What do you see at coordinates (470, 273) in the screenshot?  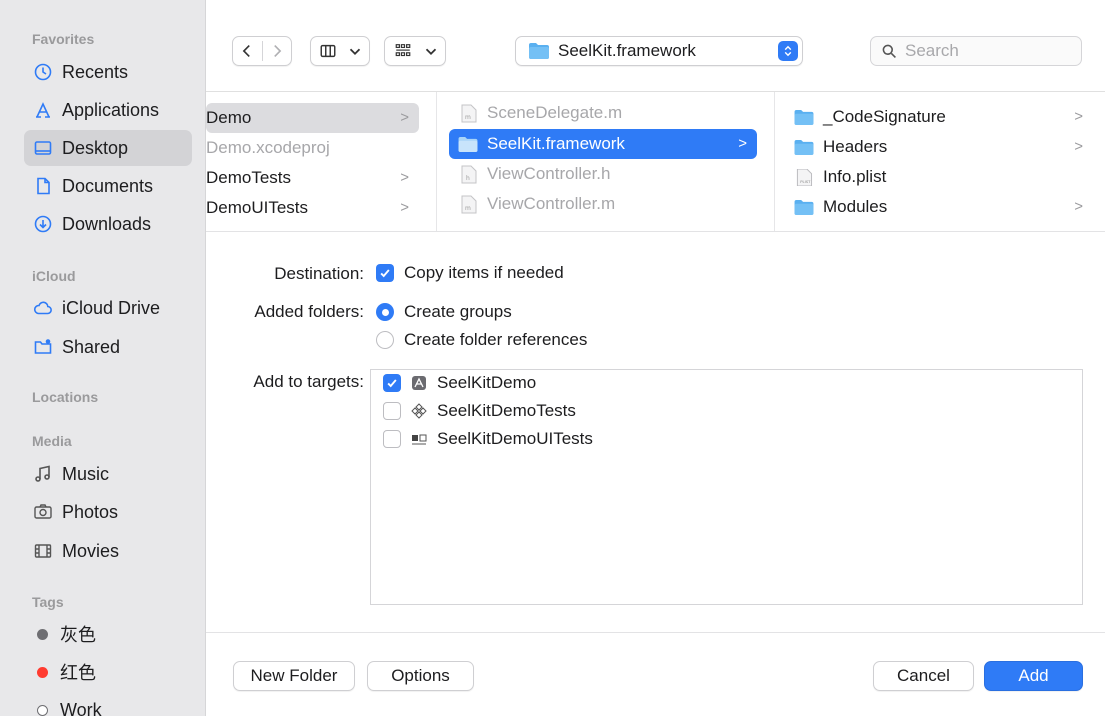 I see `copy-items-checkbox: Copy items if needed` at bounding box center [470, 273].